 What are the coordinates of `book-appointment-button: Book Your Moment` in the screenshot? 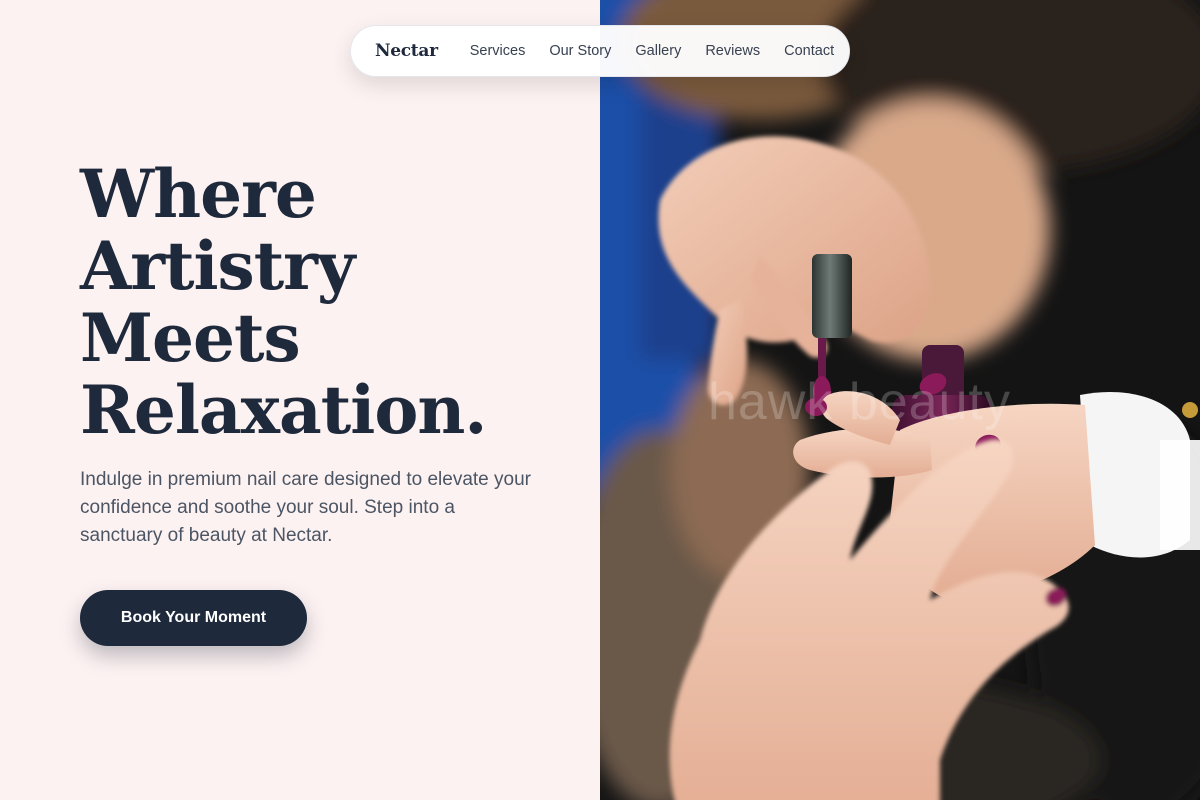 It's located at (193, 618).